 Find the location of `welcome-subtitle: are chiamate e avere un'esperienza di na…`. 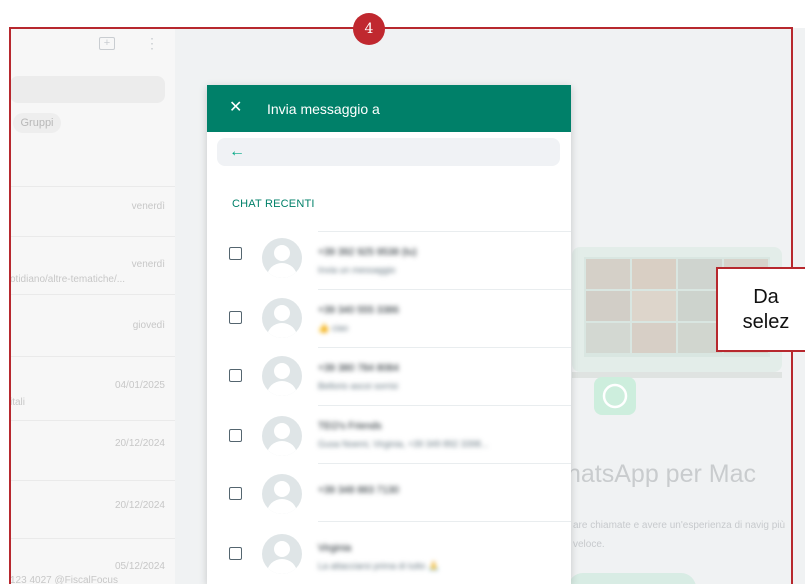

welcome-subtitle: are chiamate e avere un'esperienza di na… is located at coordinates (679, 535).